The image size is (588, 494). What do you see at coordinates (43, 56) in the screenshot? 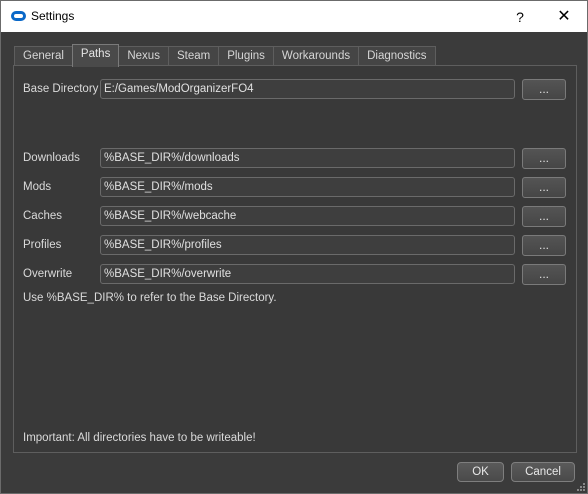
I see `tab-general: General` at bounding box center [43, 56].